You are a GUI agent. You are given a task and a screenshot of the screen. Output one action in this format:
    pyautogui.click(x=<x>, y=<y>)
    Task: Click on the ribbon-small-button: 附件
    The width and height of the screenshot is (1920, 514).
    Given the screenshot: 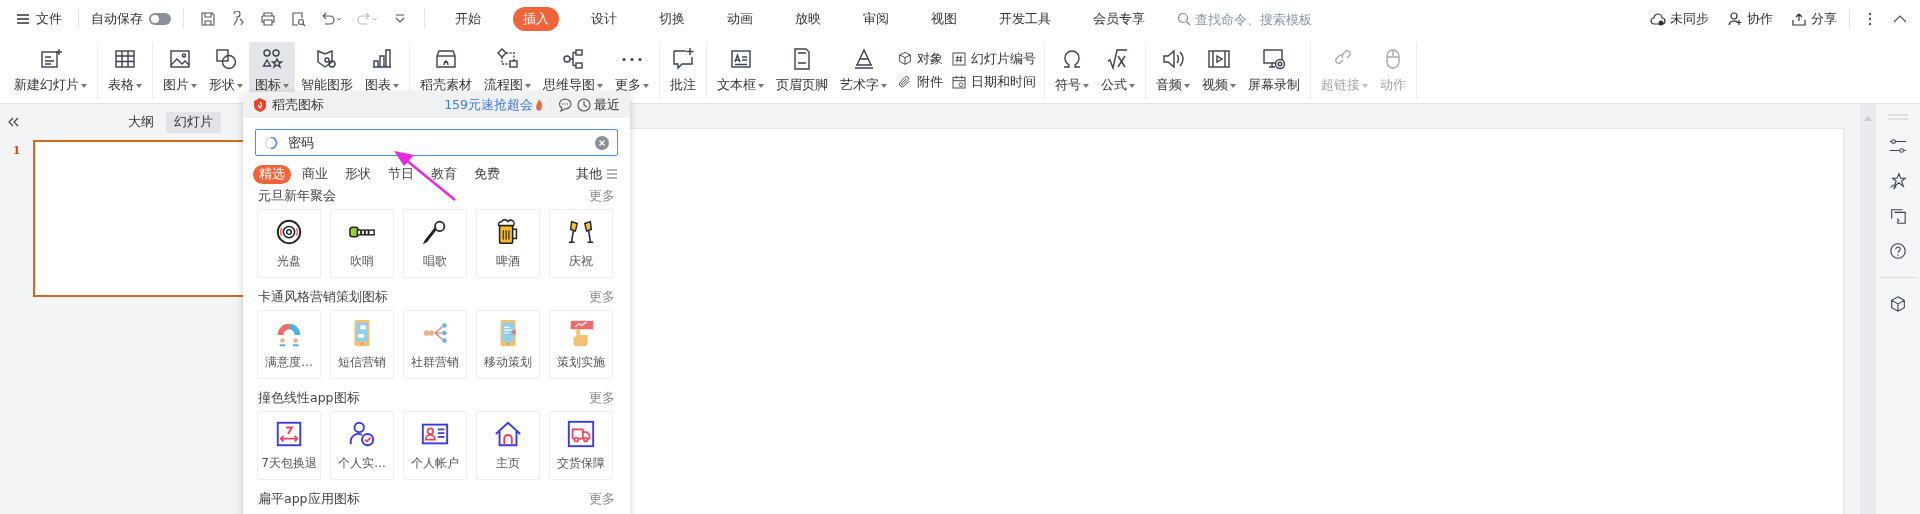 What is the action you would take?
    pyautogui.click(x=920, y=82)
    